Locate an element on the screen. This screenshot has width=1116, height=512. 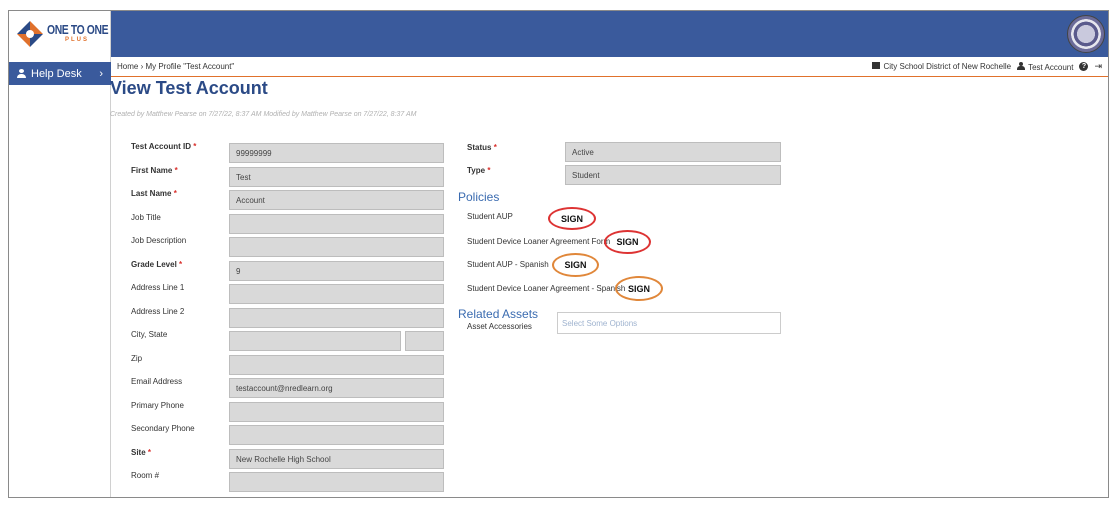
sidebar-item-help-desk: Help Desk › is located at coordinates (60, 73).